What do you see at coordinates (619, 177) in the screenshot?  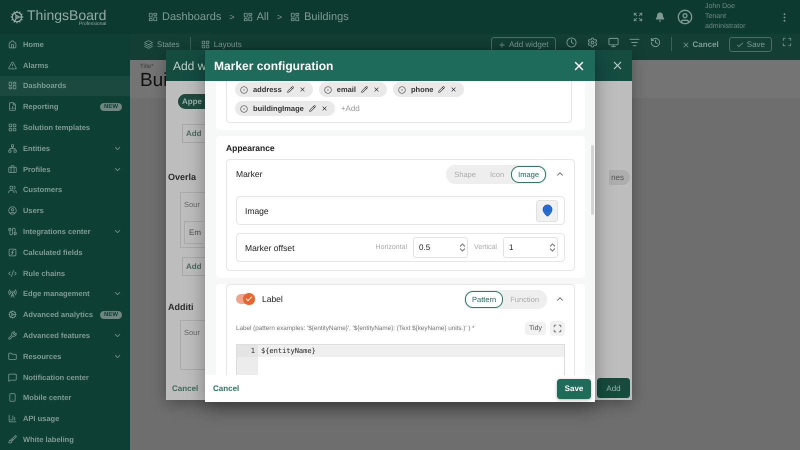 I see `chip: nes` at bounding box center [619, 177].